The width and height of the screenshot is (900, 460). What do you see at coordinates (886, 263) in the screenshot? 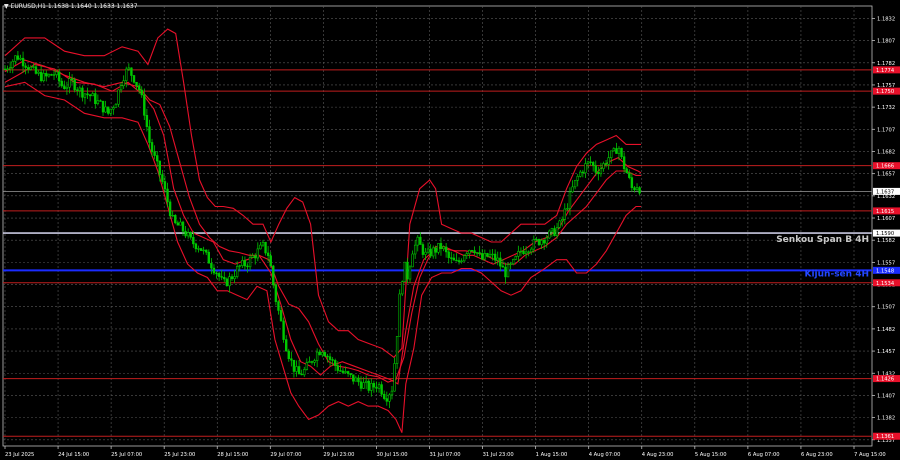
I see `y-tick-label: 1.1557` at bounding box center [886, 263].